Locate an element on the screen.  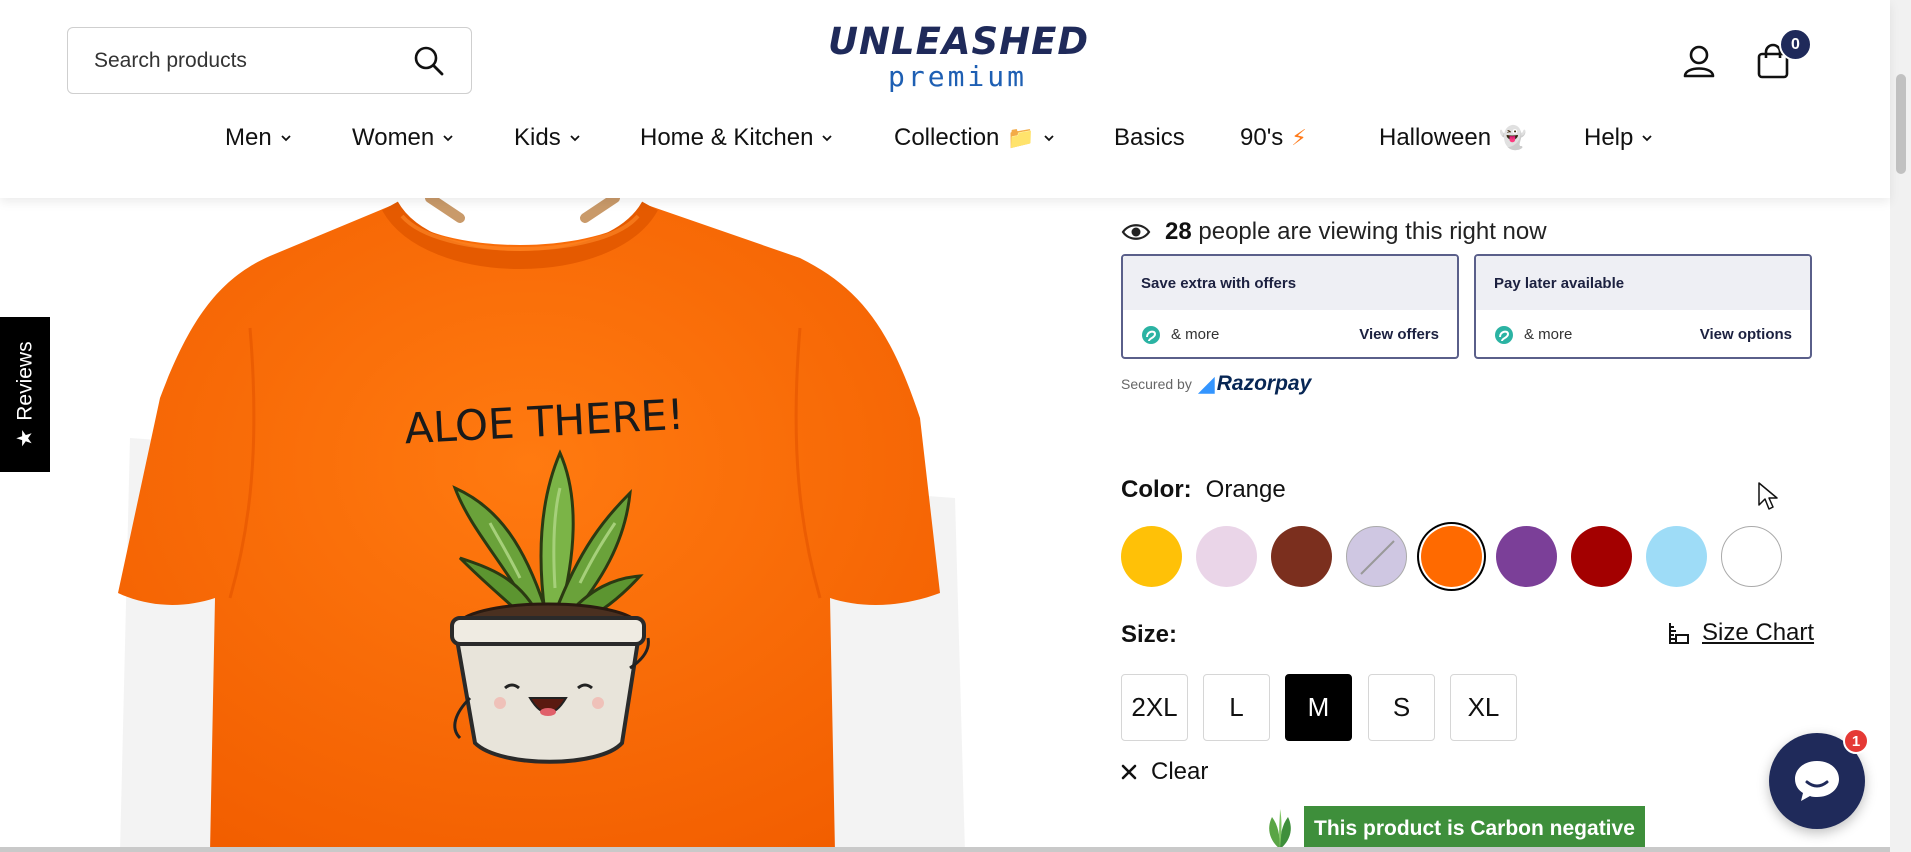
color-swatch-lavender is located at coordinates (1376, 556).